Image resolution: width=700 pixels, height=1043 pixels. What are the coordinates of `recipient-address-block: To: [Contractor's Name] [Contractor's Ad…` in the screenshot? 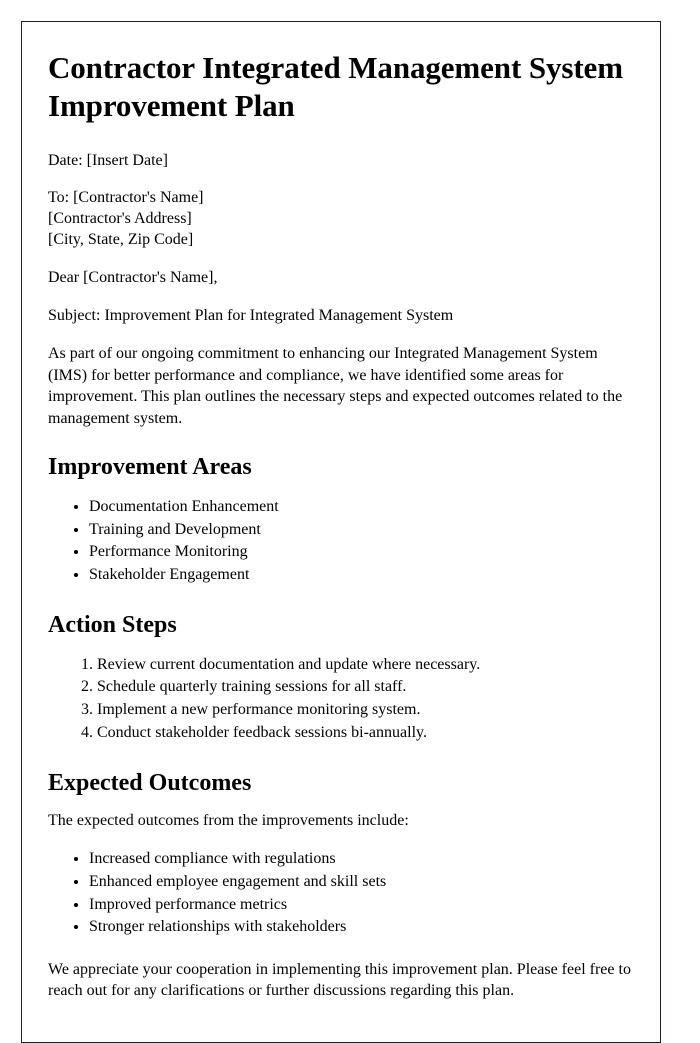 It's located at (341, 219).